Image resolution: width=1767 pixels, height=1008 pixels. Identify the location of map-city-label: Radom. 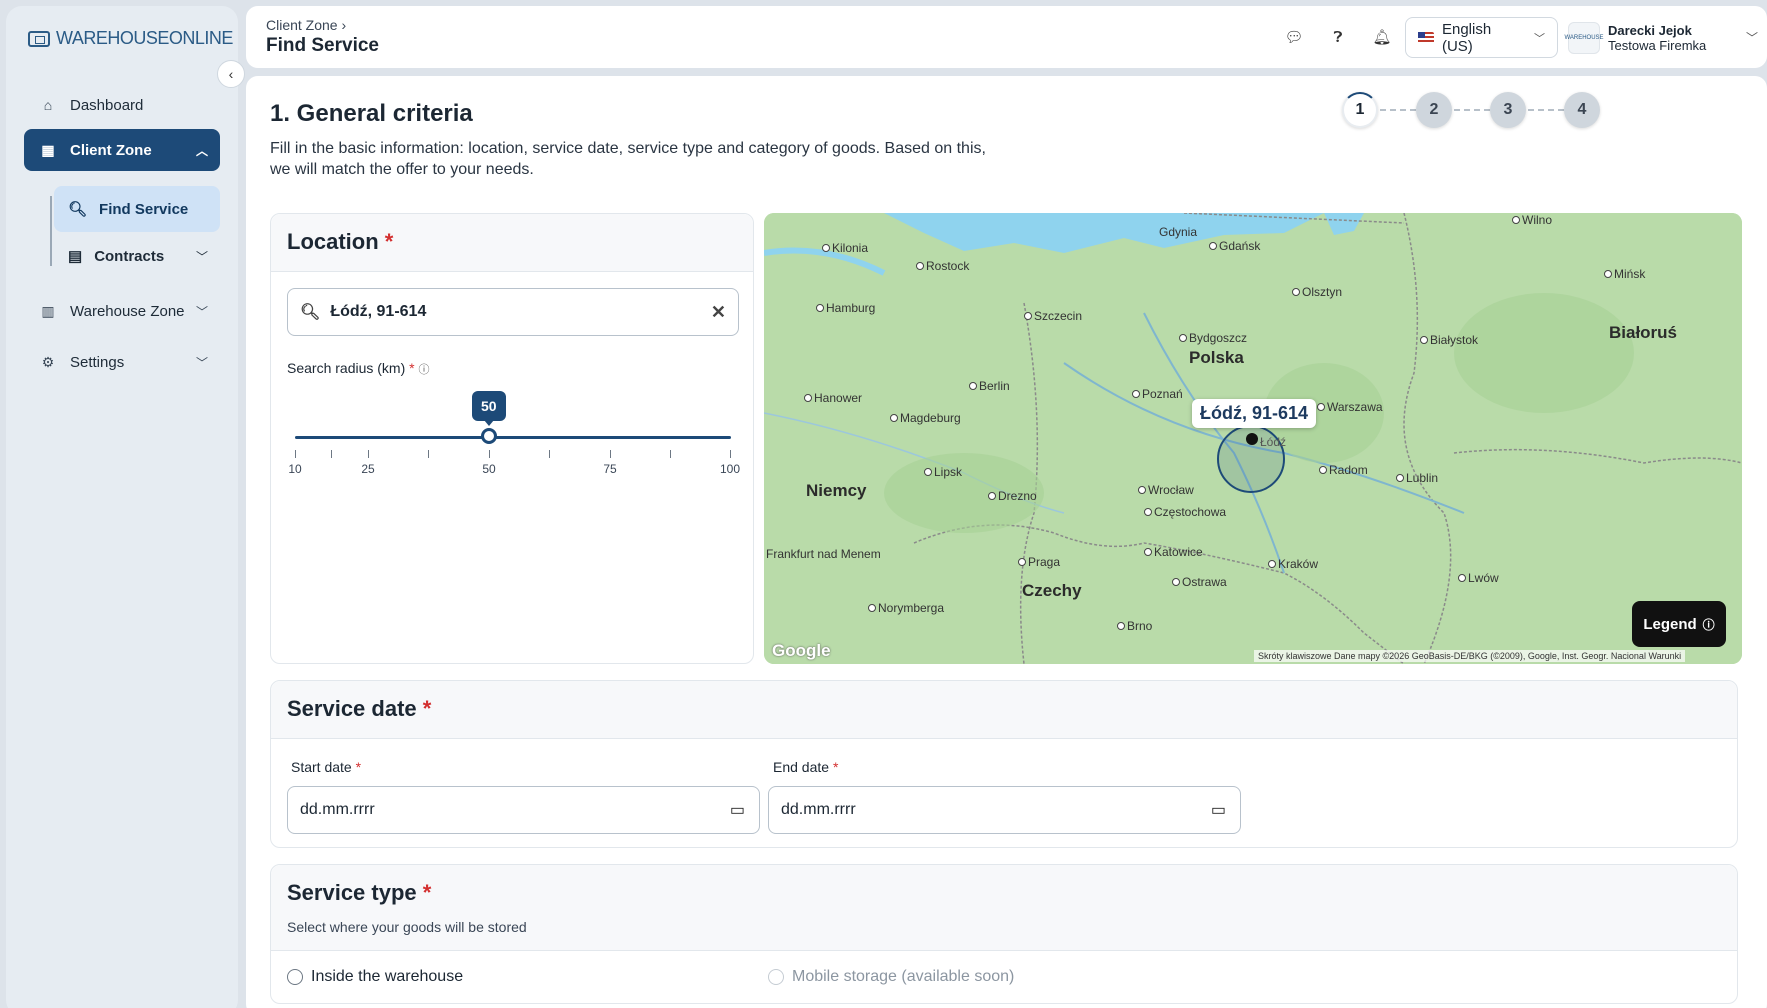
(1343, 470).